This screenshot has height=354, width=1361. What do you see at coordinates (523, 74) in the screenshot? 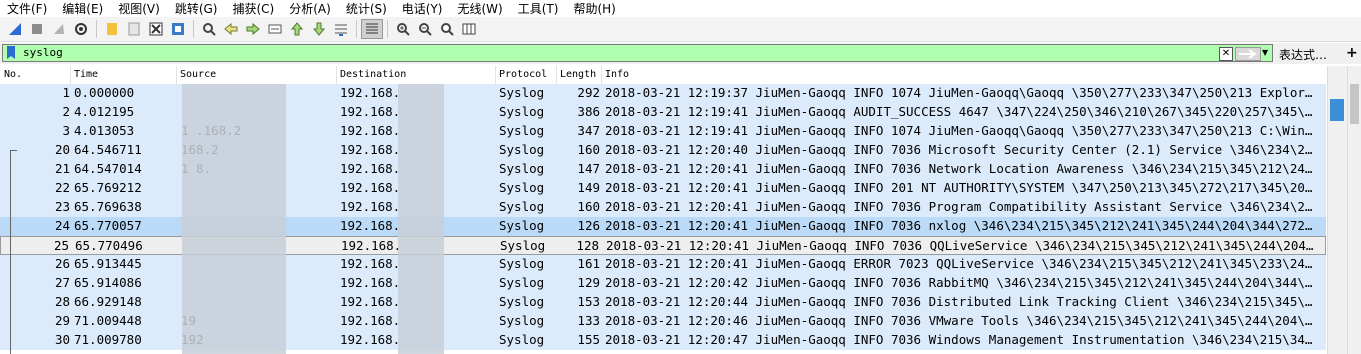
I see `col-protocol-header: Protocol` at bounding box center [523, 74].